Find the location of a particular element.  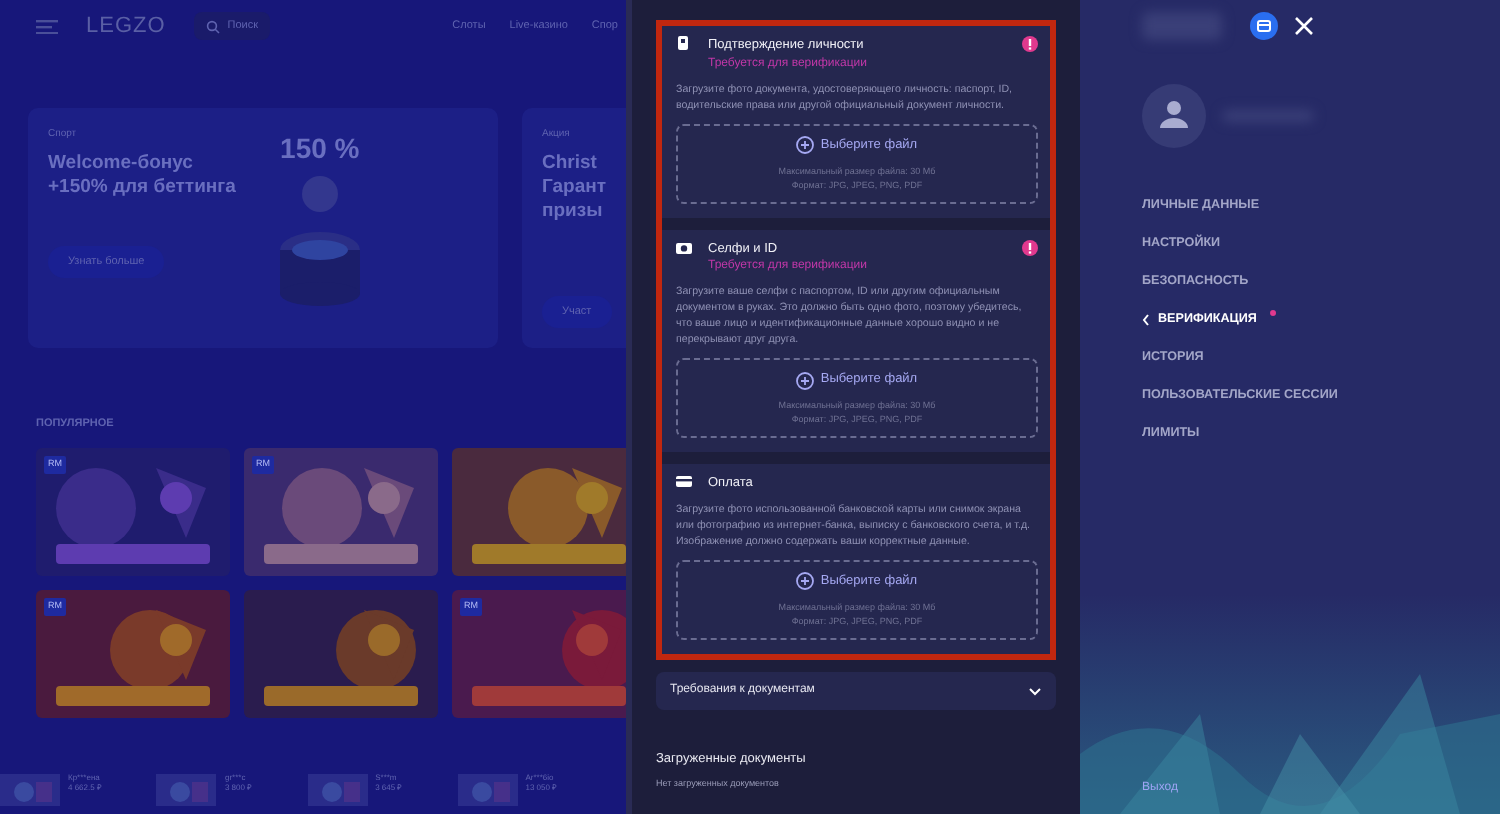

avatar-icon is located at coordinates (1174, 116).